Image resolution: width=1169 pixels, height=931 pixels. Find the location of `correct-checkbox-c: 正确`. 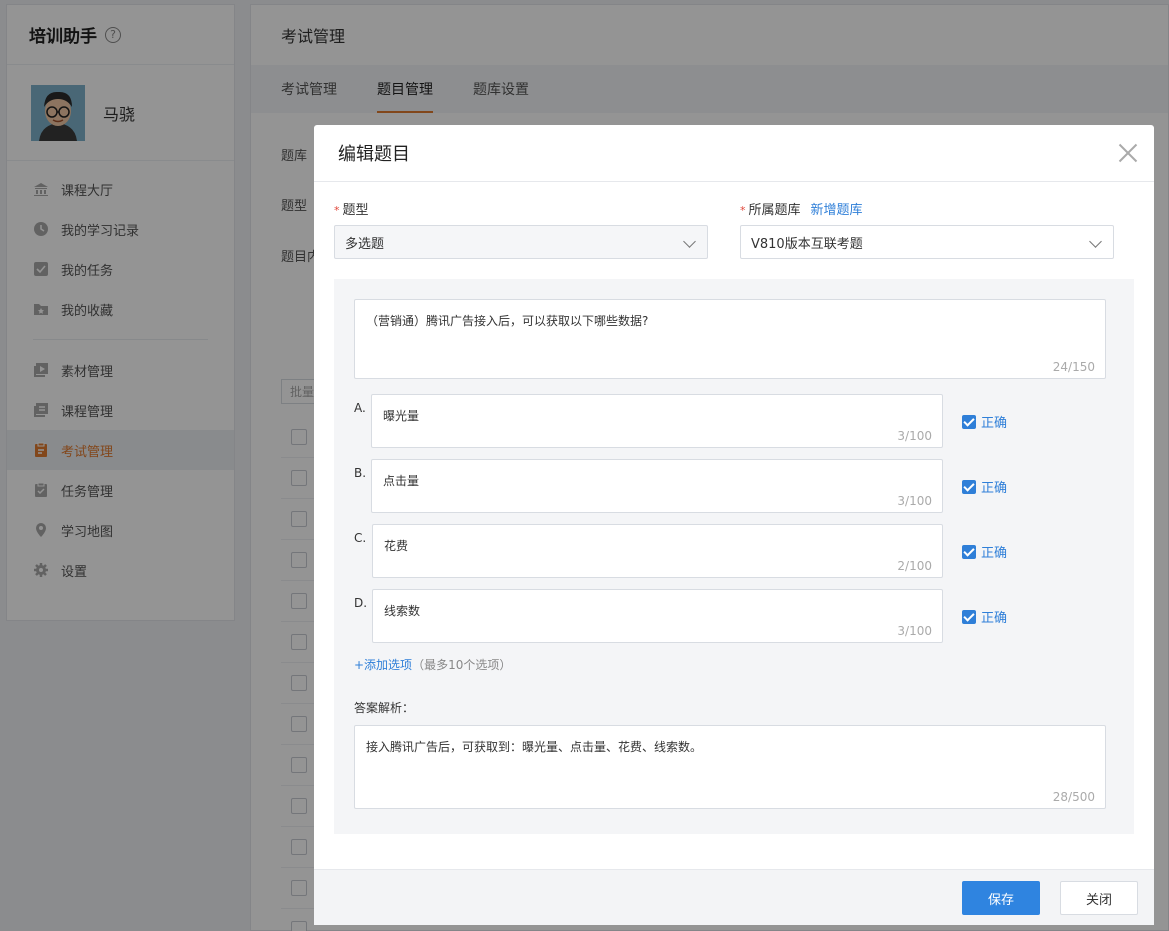

correct-checkbox-c: 正确 is located at coordinates (984, 551).